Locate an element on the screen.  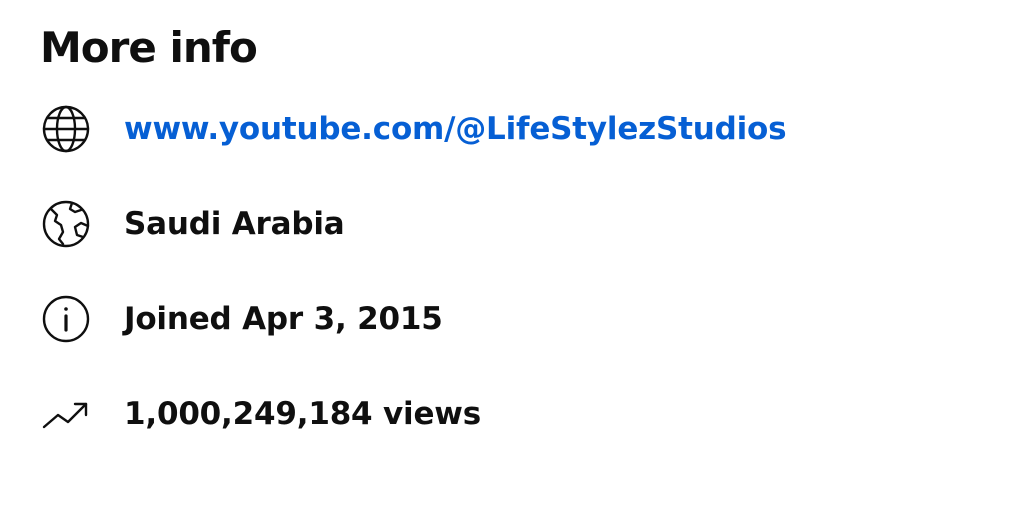
info-row-views: 1,000,249,184 views is located at coordinates (260, 414).